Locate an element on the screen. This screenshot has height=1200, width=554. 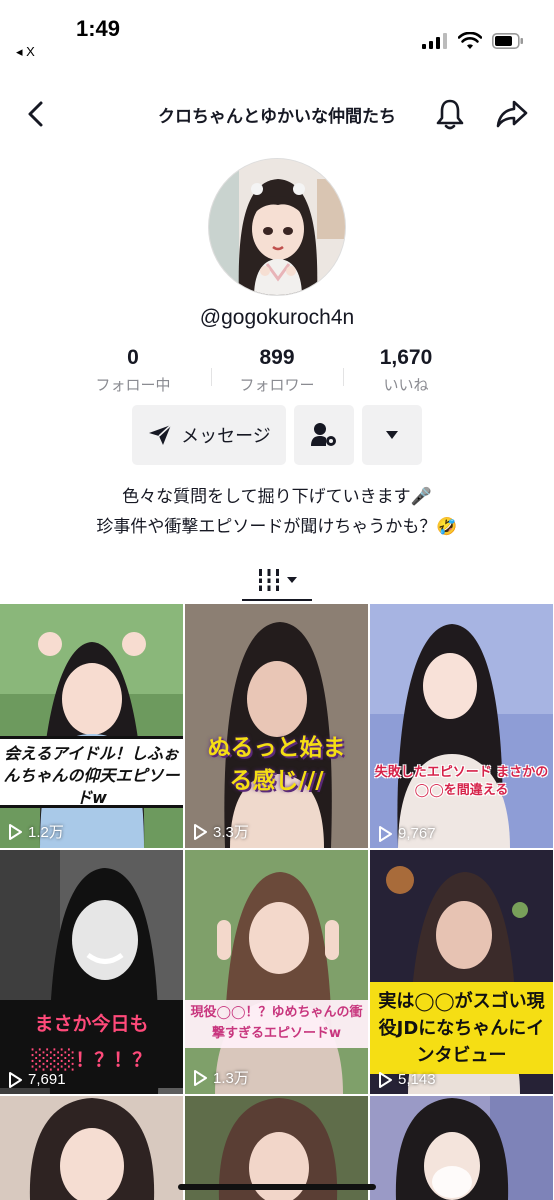
view-count-text: 9,767 is located at coordinates (417, 833).